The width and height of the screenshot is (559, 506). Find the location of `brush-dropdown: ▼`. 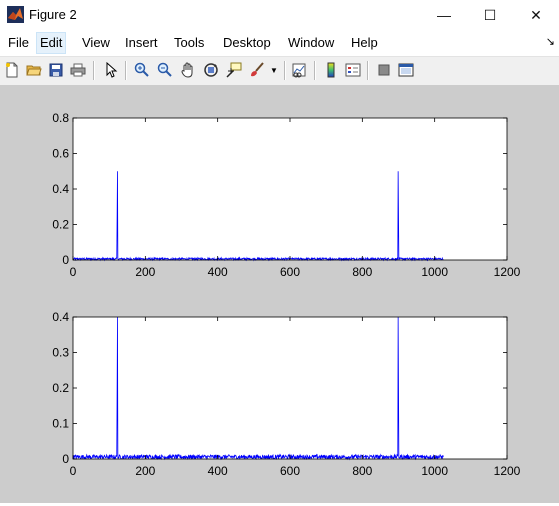

brush-dropdown: ▼ is located at coordinates (274, 70).